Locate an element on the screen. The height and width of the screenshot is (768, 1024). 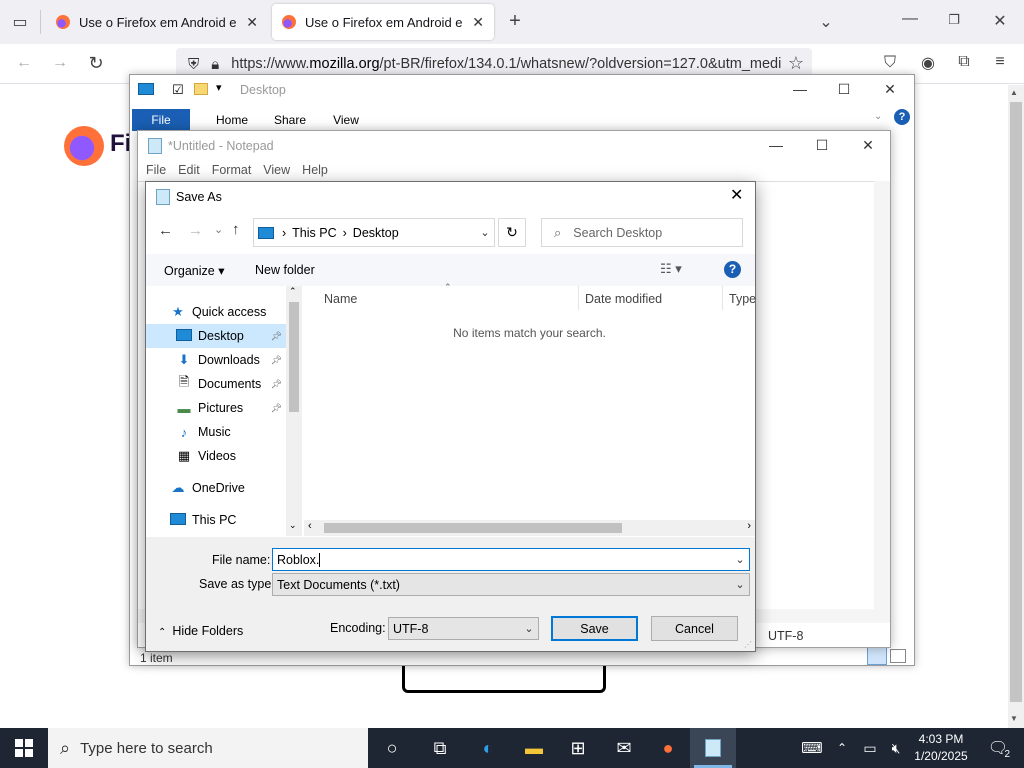
list-all-tabs-icon: ⌄ is located at coordinates (826, 22).